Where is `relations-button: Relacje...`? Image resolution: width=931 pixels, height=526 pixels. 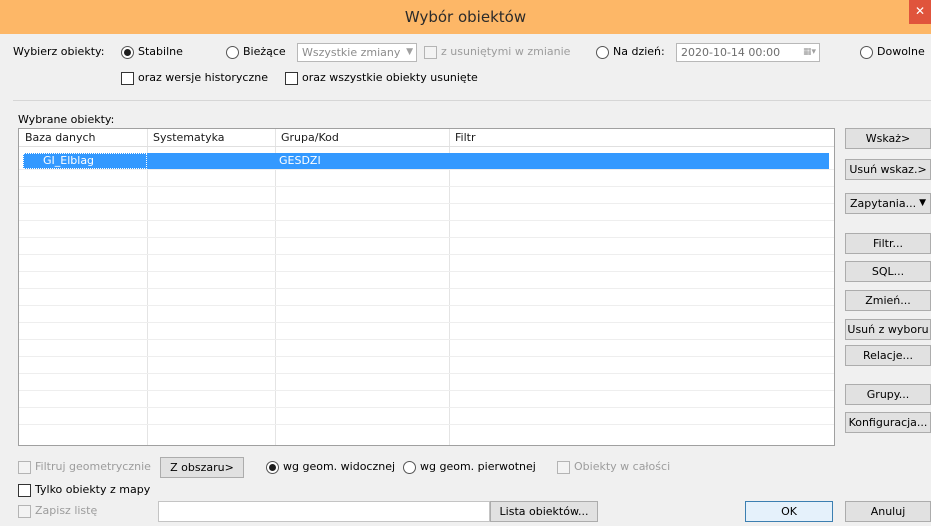
relations-button: Relacje... is located at coordinates (888, 355).